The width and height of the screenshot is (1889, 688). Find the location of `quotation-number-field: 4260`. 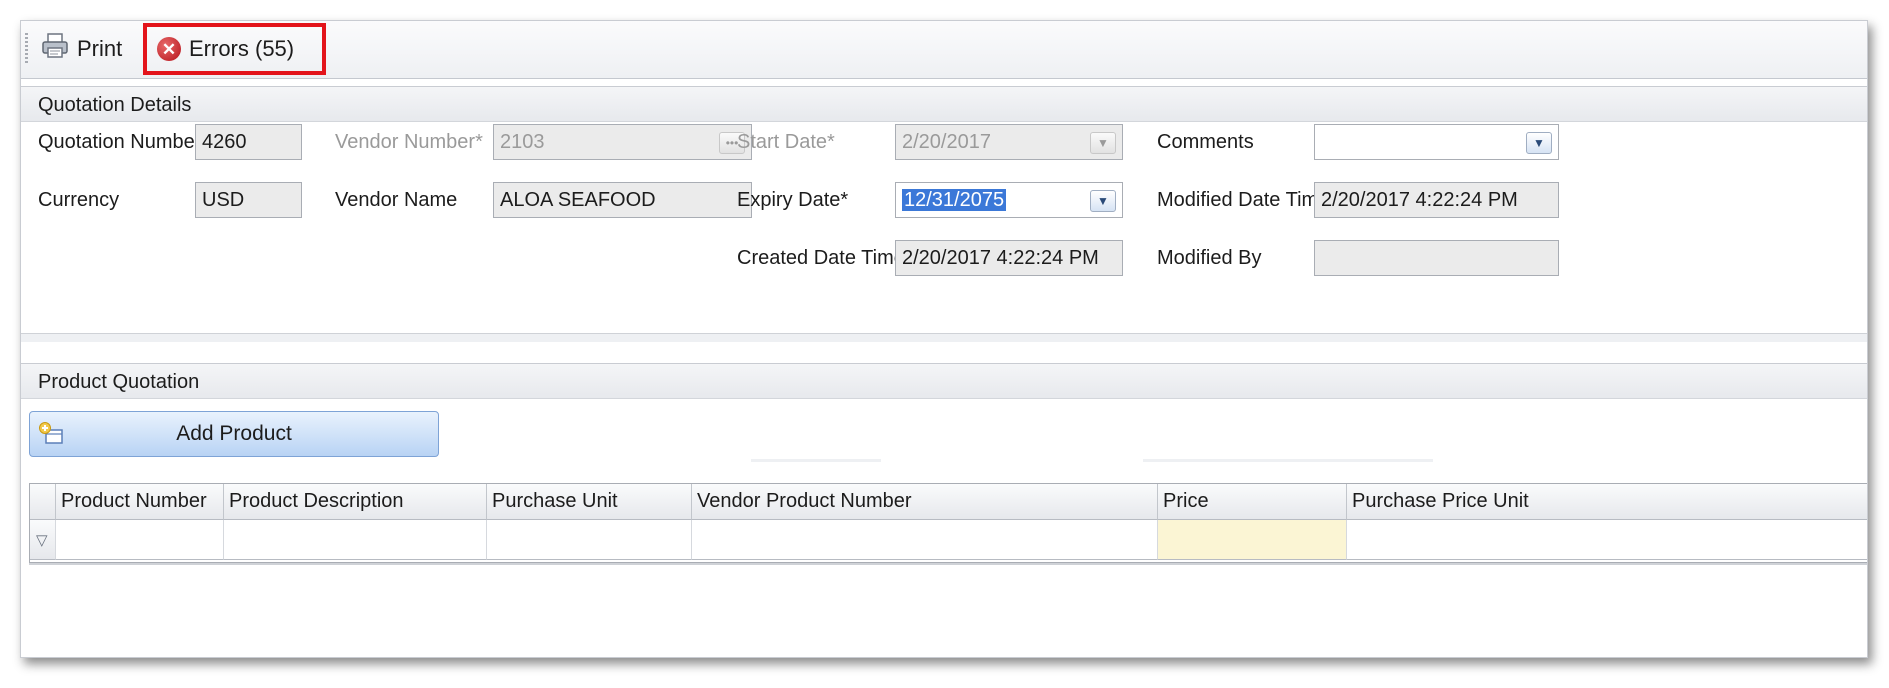

quotation-number-field: 4260 is located at coordinates (248, 142).